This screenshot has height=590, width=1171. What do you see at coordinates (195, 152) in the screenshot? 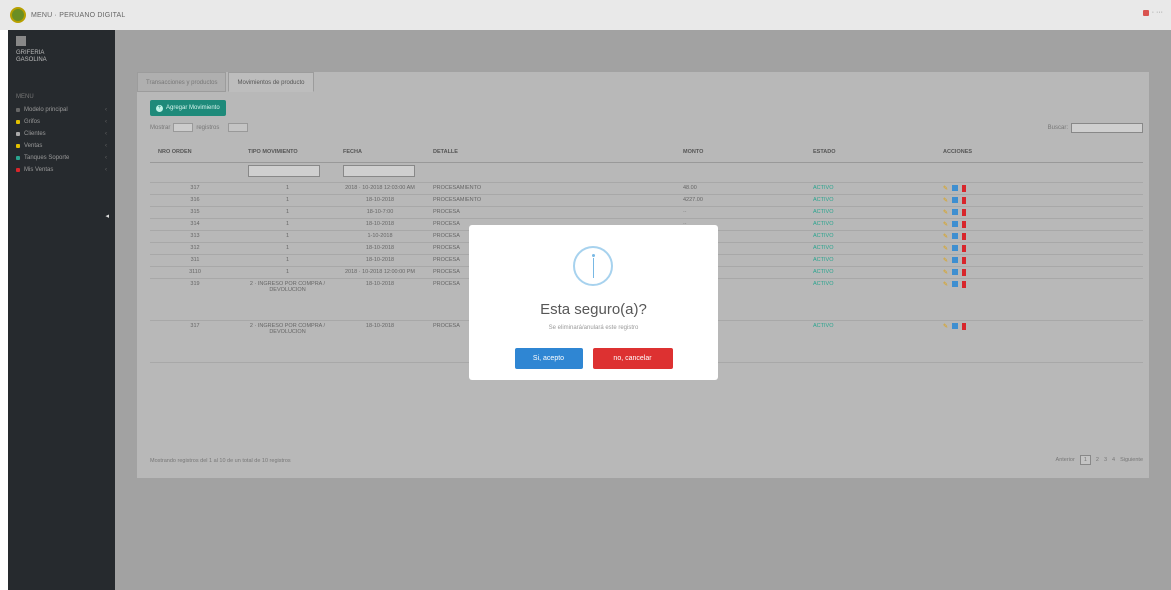
I see `col-nro-orden: NRO ORDEN` at bounding box center [195, 152].